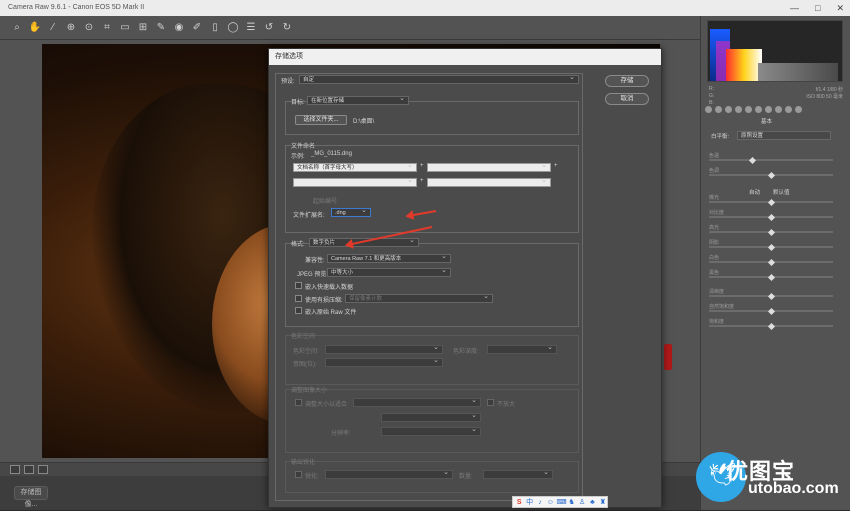 The height and width of the screenshot is (511, 850). What do you see at coordinates (422, 181) in the screenshot?
I see `naming-plus-3: +` at bounding box center [422, 181].